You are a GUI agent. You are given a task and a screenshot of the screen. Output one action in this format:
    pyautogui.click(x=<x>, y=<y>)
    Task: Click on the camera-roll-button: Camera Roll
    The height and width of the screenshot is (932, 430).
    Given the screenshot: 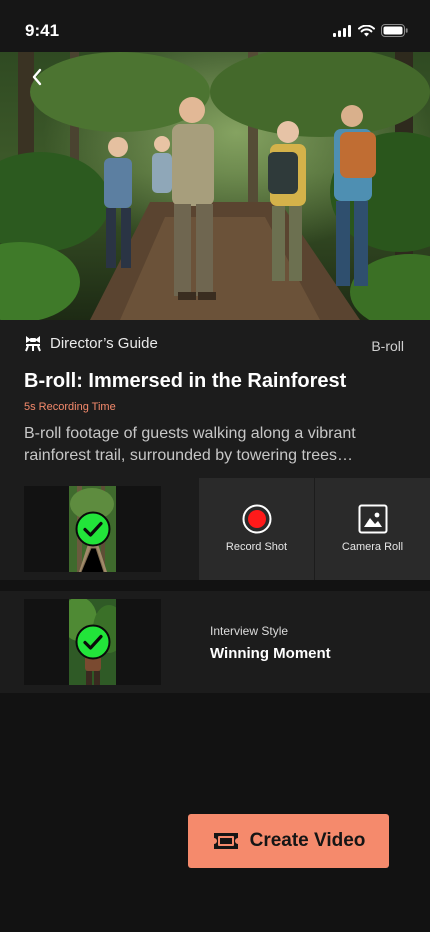 What is the action you would take?
    pyautogui.click(x=372, y=529)
    